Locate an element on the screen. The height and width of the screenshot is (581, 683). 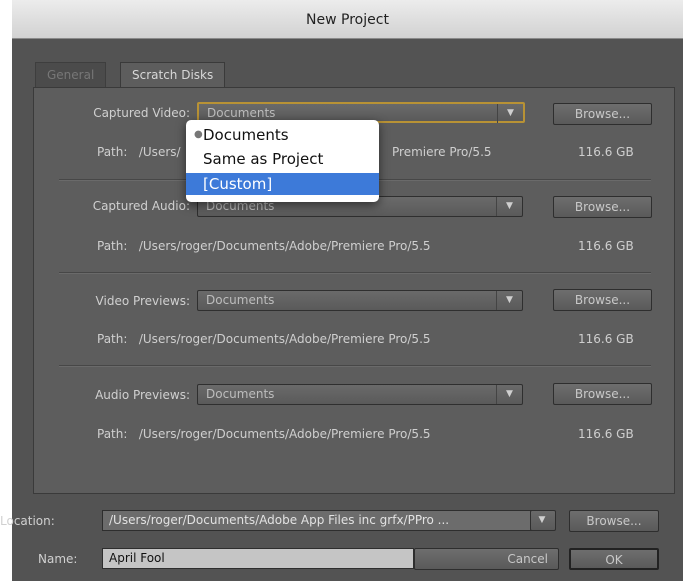
title-bar: New Project is located at coordinates (347, 19).